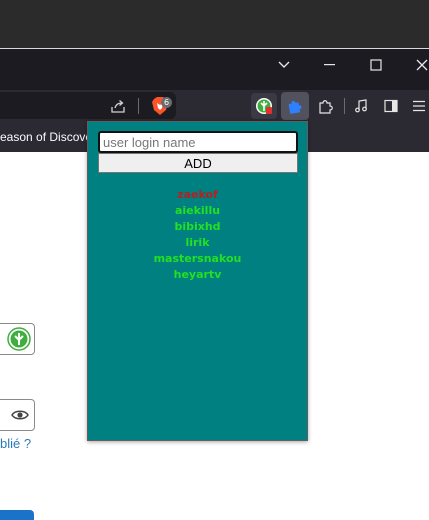 The width and height of the screenshot is (429, 520). I want to click on extensions-puzzle-icon, so click(326, 107).